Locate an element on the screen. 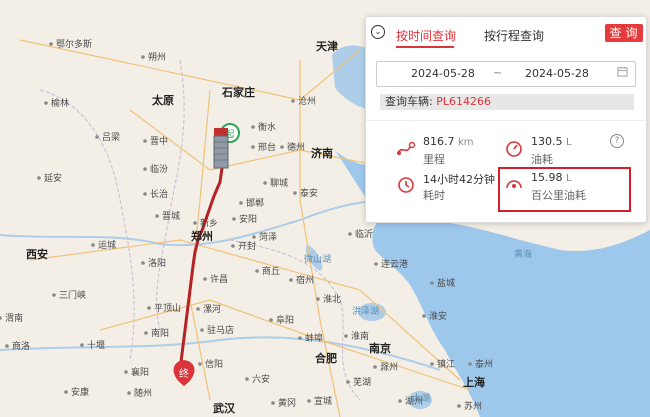 This screenshot has width=650, height=417. water-label-3: 太湖 is located at coordinates (421, 398).